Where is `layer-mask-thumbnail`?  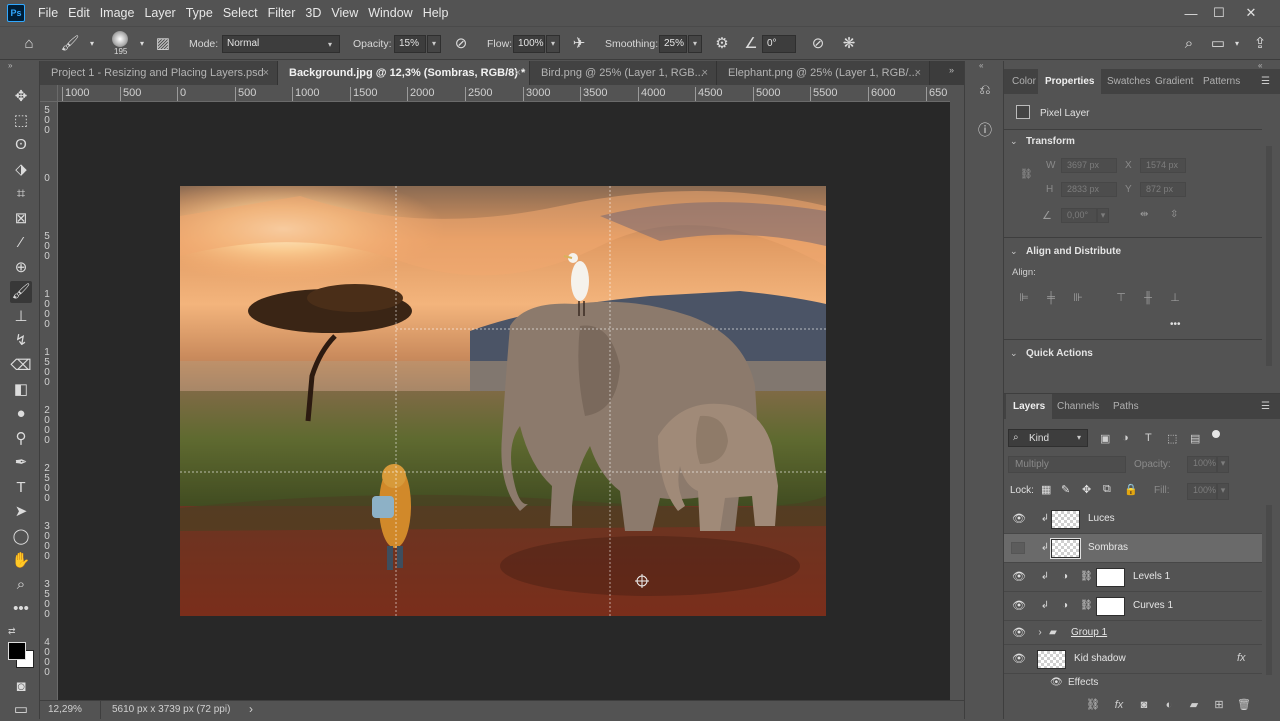
layer-mask-thumbnail is located at coordinates (1110, 577).